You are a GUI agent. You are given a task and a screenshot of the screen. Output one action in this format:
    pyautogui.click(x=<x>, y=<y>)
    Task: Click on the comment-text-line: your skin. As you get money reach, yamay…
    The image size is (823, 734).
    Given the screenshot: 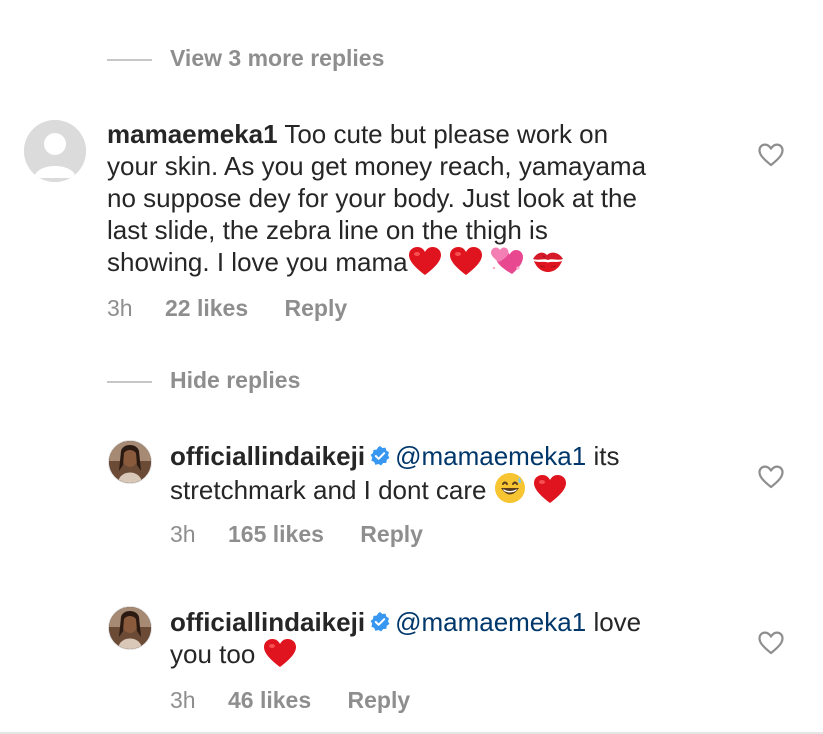 What is the action you would take?
    pyautogui.click(x=377, y=166)
    